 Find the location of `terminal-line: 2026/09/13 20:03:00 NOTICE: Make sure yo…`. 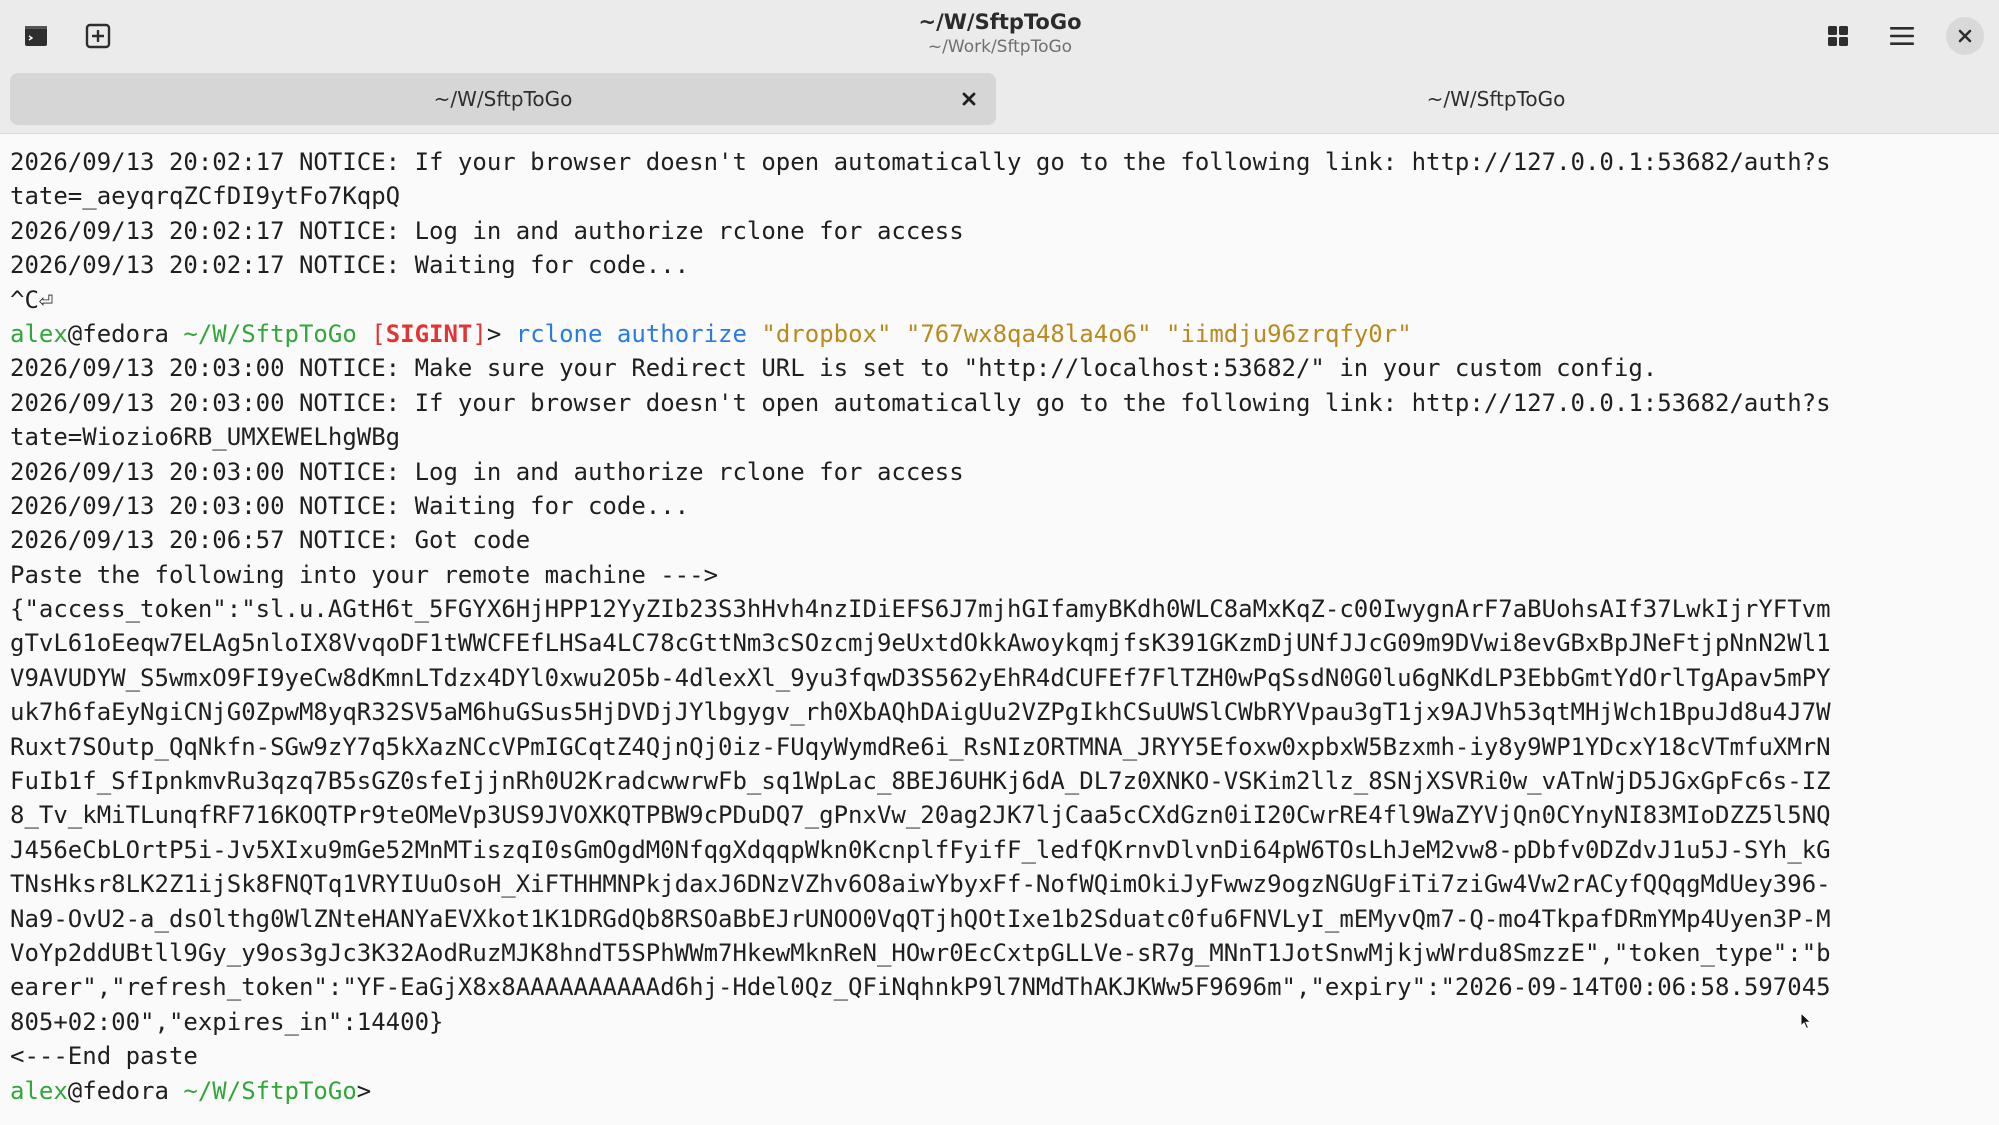

terminal-line: 2026/09/13 20:03:00 NOTICE: Make sure yo… is located at coordinates (834, 368).